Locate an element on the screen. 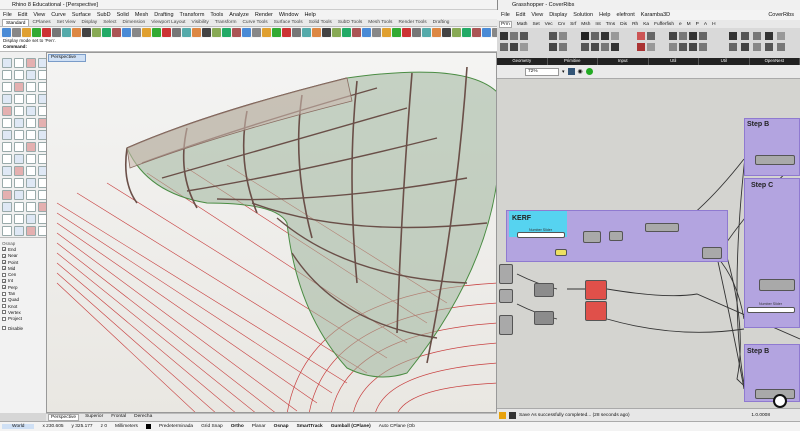 This screenshot has width=800, height=431. viewport-tab-perspective: Perspective is located at coordinates (64, 417).